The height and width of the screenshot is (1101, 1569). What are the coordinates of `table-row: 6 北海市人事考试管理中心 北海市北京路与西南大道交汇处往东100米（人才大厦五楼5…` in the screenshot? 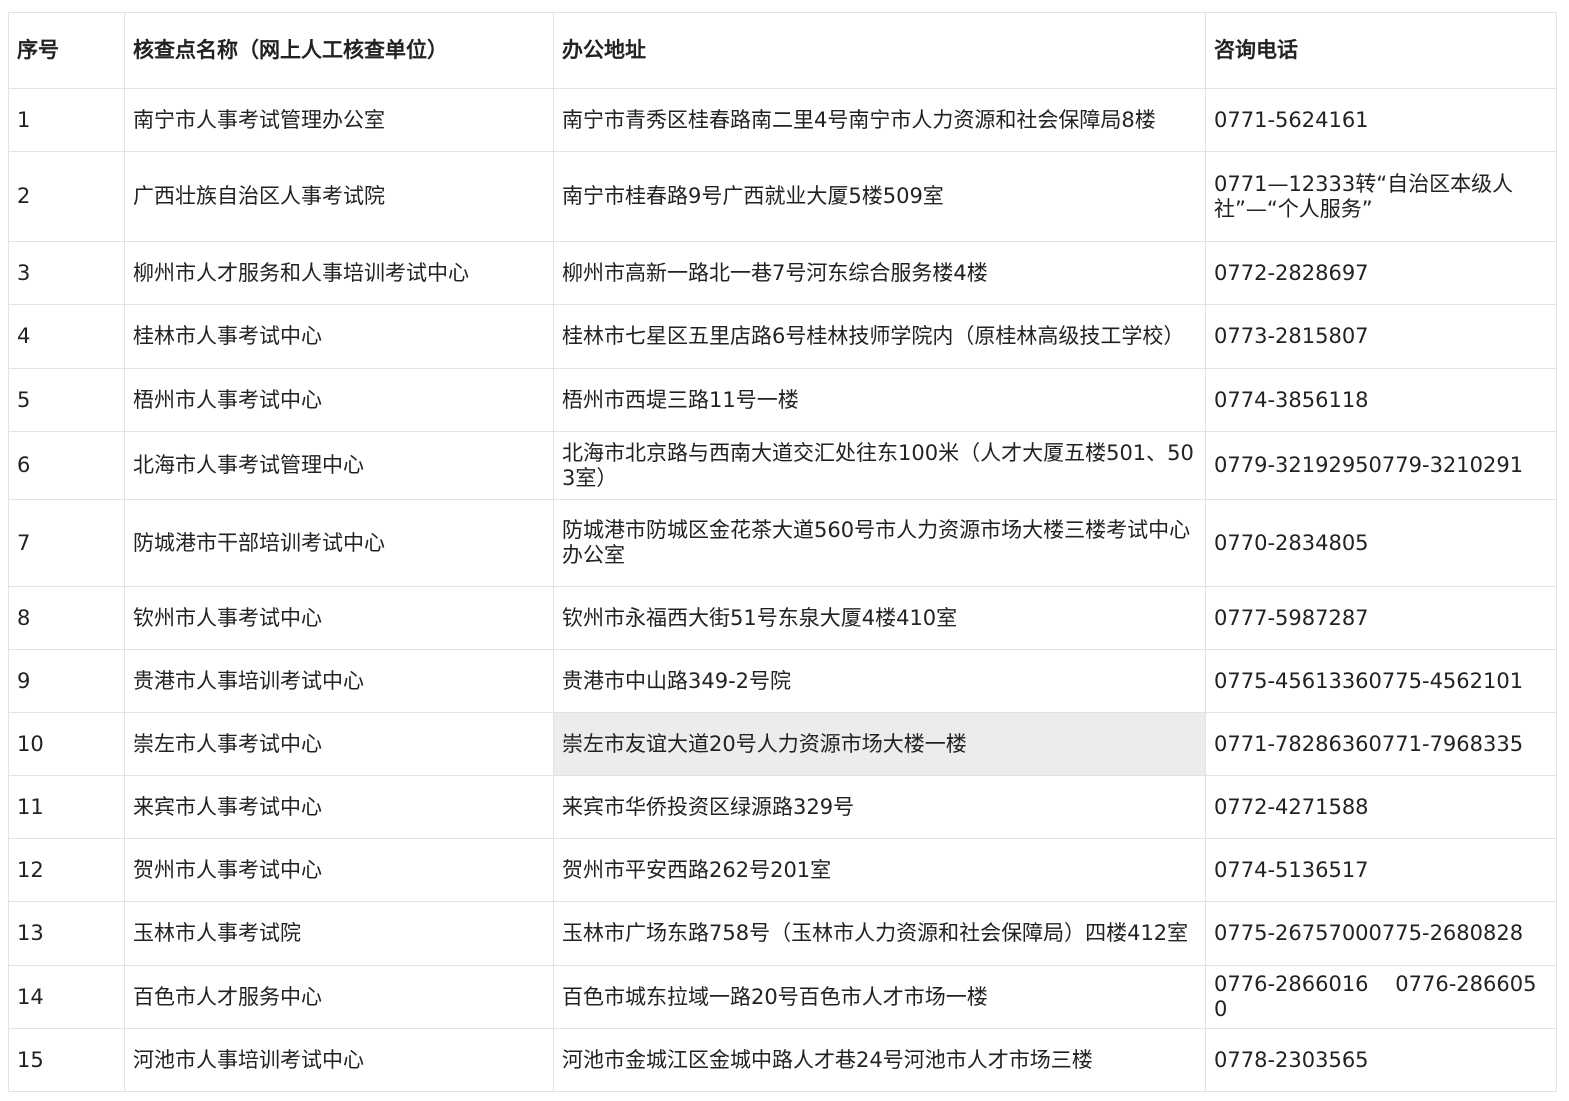 It's located at (782, 465).